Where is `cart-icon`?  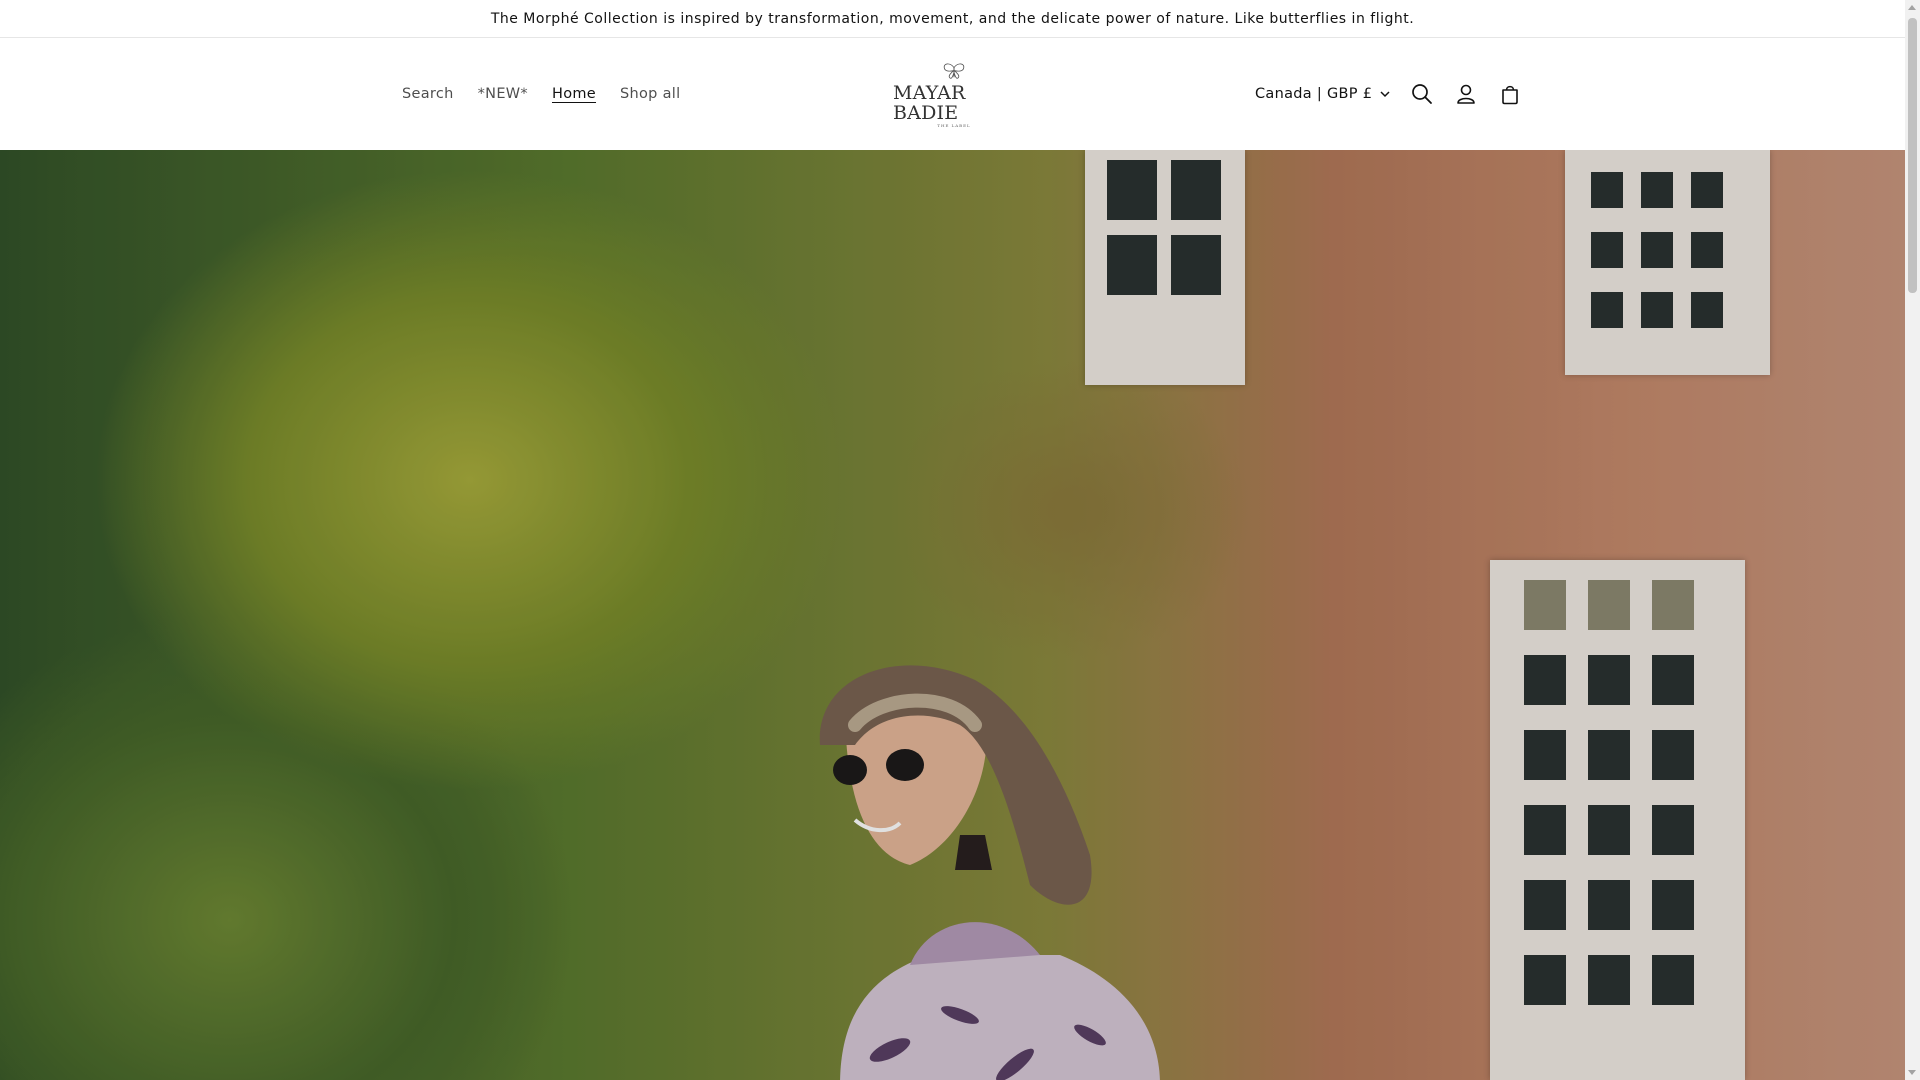 cart-icon is located at coordinates (1510, 95).